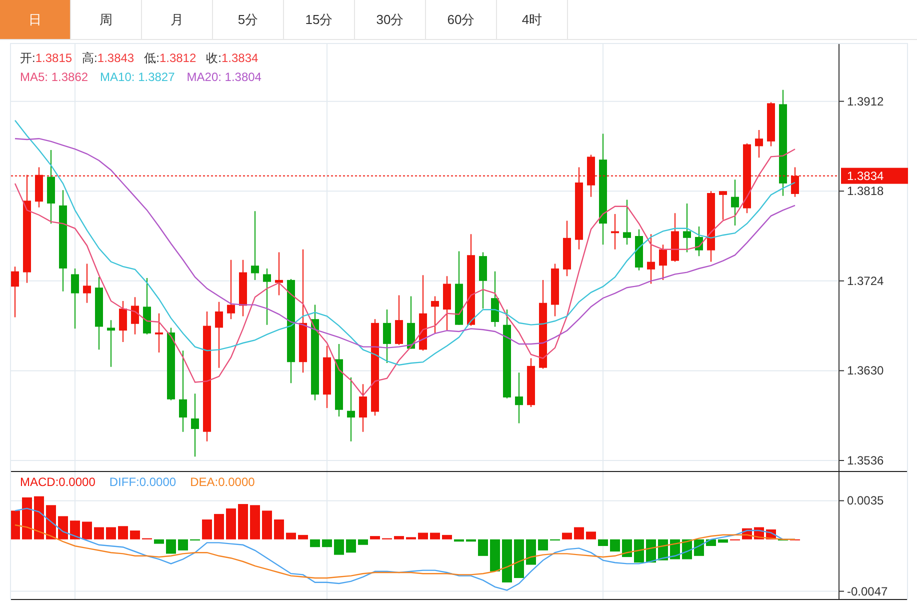 The image size is (917, 604). I want to click on legend-item: MA20: 1.3804, so click(224, 77).